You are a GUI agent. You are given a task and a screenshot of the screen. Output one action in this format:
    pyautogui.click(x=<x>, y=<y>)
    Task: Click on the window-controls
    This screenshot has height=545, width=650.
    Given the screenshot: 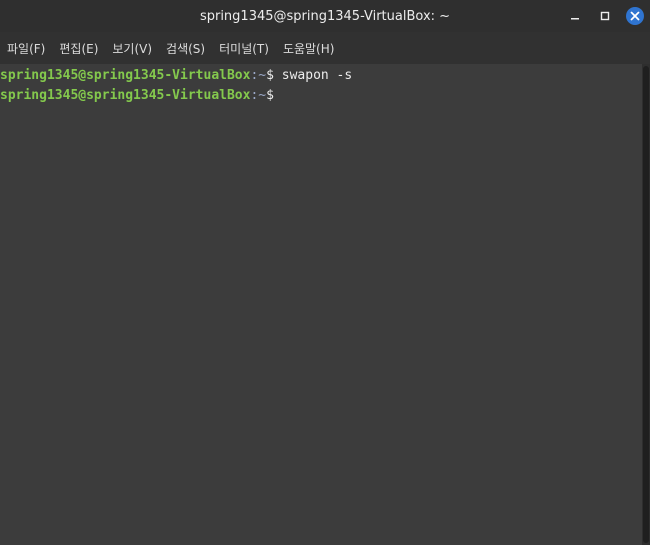 What is the action you would take?
    pyautogui.click(x=603, y=16)
    